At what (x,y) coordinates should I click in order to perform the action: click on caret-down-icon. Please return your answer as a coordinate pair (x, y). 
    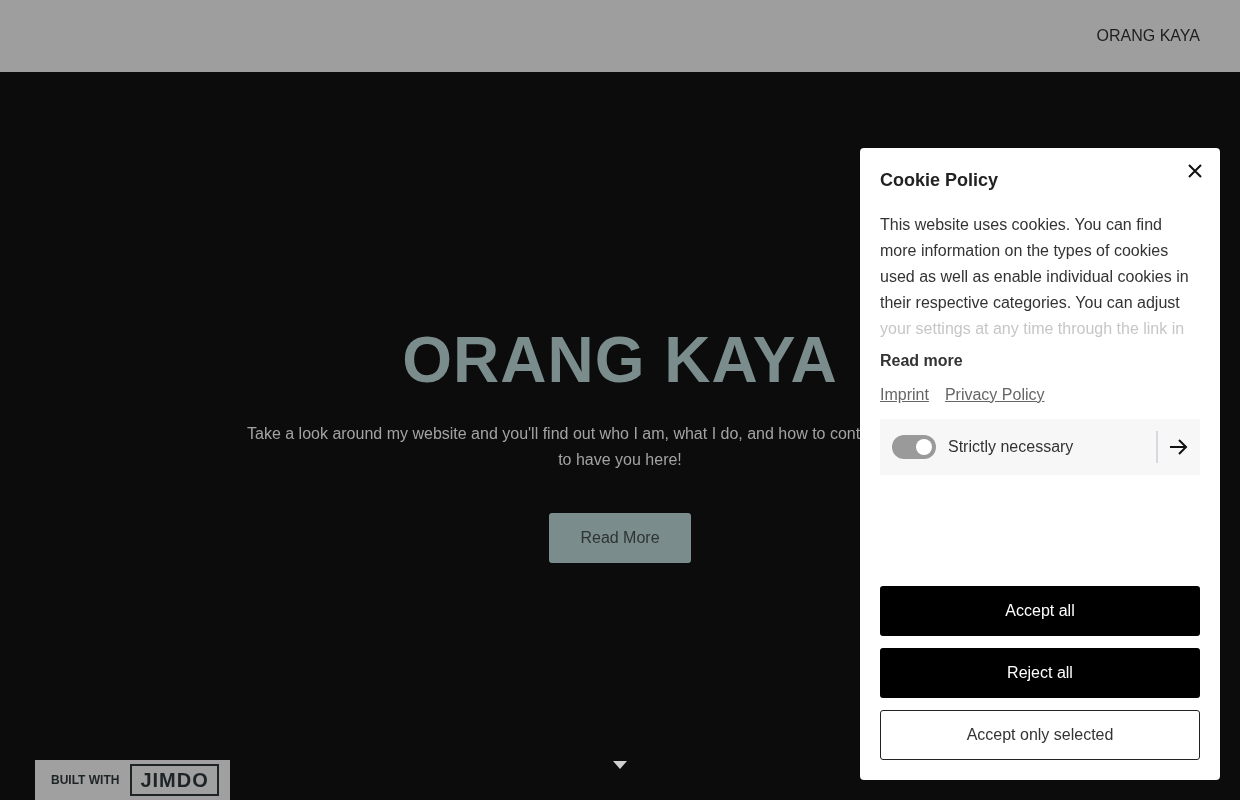
    Looking at the image, I should click on (620, 765).